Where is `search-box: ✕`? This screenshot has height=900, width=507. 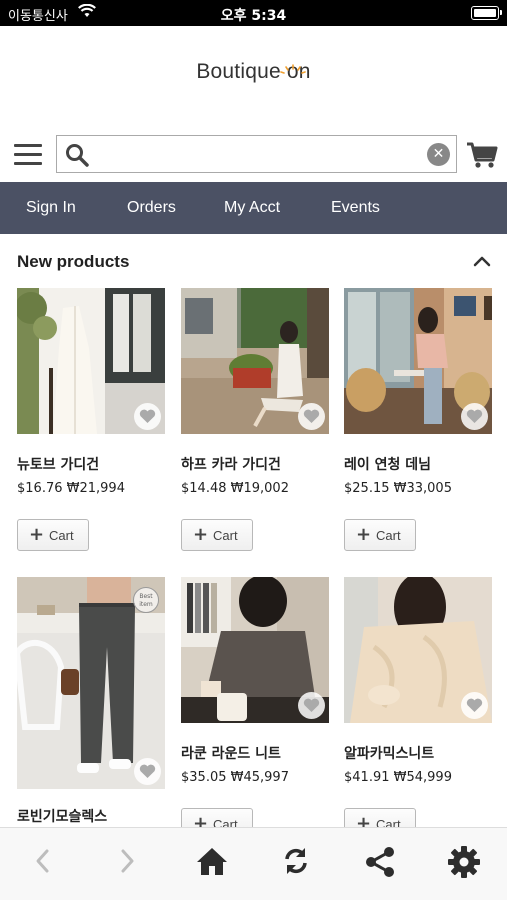
search-box: ✕ is located at coordinates (256, 154).